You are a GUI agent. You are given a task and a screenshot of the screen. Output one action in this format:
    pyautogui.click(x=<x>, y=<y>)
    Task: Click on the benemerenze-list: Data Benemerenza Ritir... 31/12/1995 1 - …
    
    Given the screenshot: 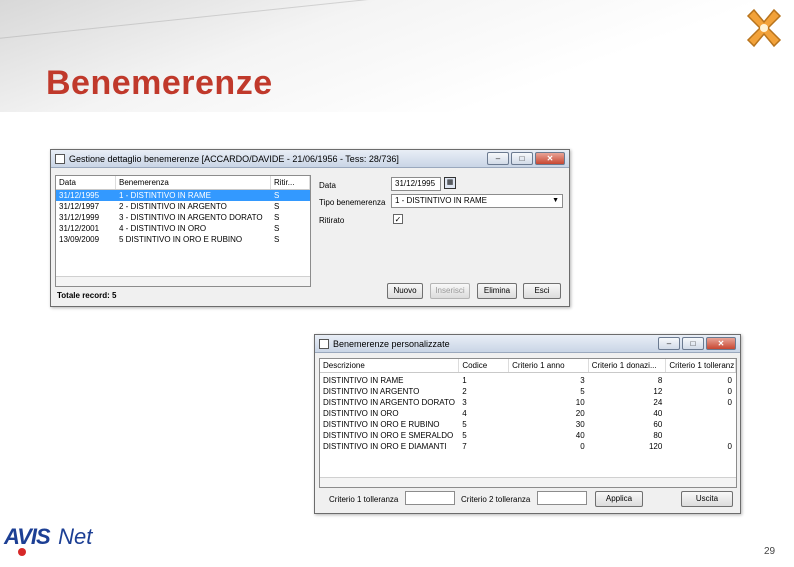 What is the action you would take?
    pyautogui.click(x=183, y=231)
    